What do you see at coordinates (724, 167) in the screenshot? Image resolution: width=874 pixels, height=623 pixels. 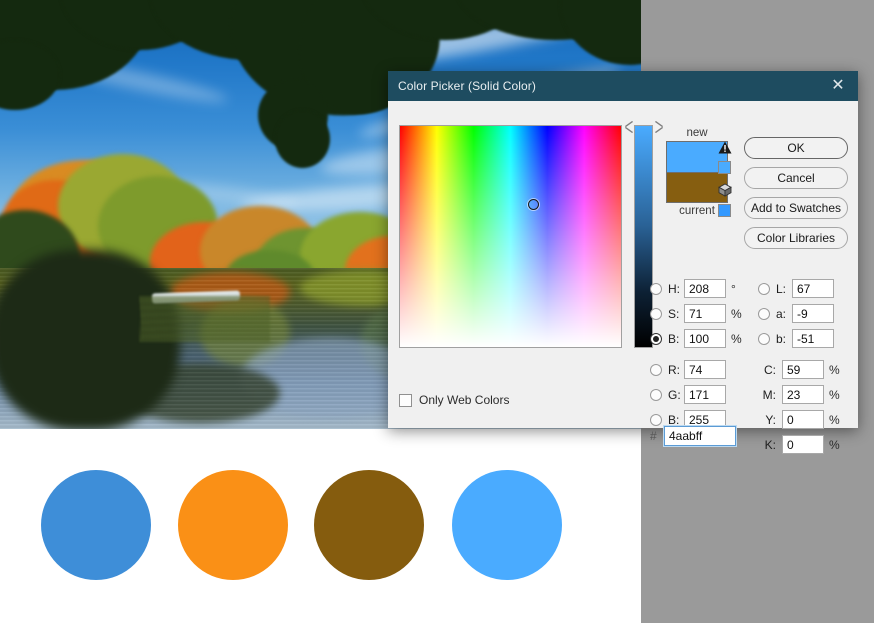 I see `gamut-warning-swatch` at bounding box center [724, 167].